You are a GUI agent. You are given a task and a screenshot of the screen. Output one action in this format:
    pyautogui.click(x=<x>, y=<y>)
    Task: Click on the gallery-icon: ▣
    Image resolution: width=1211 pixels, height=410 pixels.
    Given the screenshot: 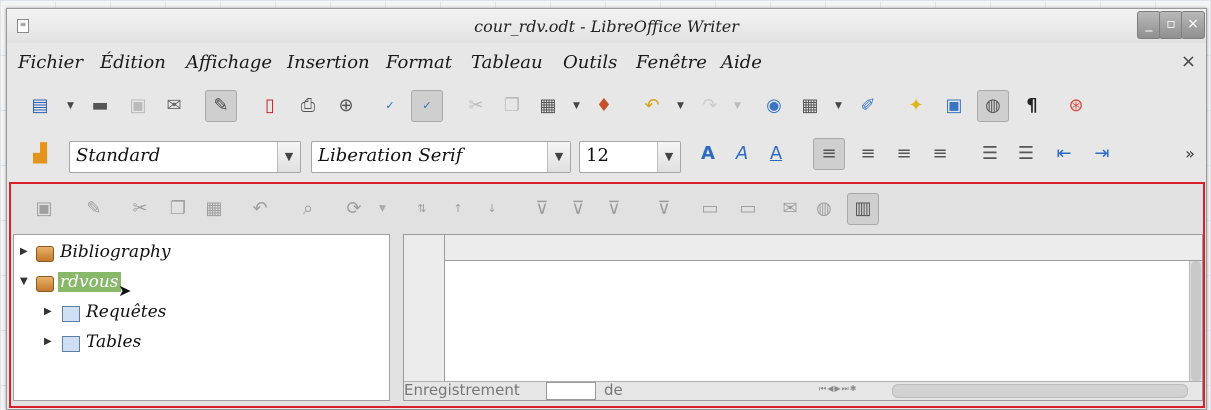 What is the action you would take?
    pyautogui.click(x=954, y=106)
    